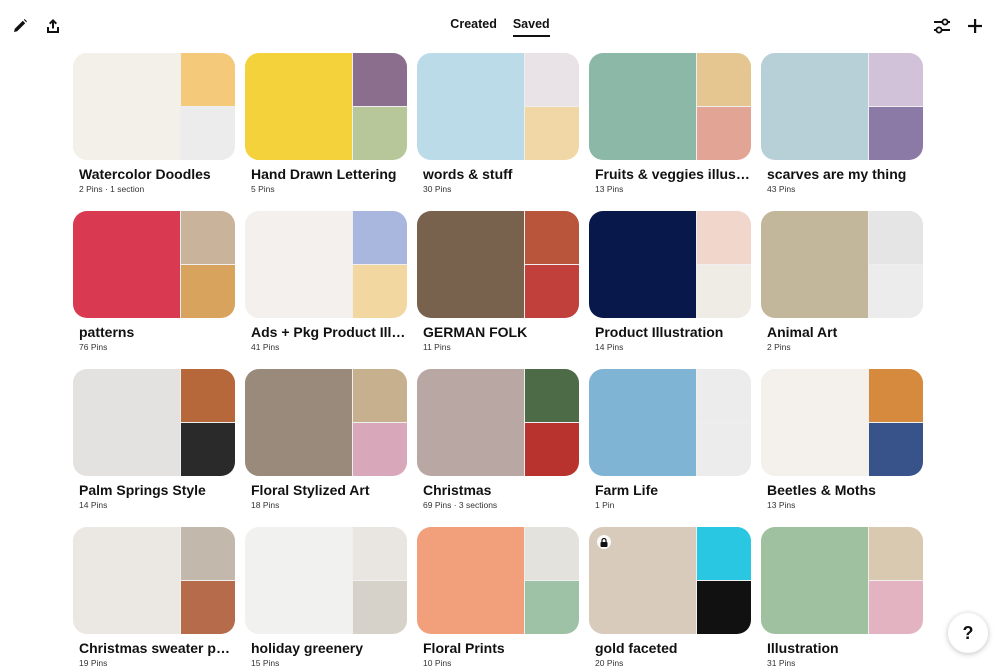 This screenshot has width=1000, height=668. I want to click on board-card: Christmas sweater pa... 19 Pins, so click(154, 597).